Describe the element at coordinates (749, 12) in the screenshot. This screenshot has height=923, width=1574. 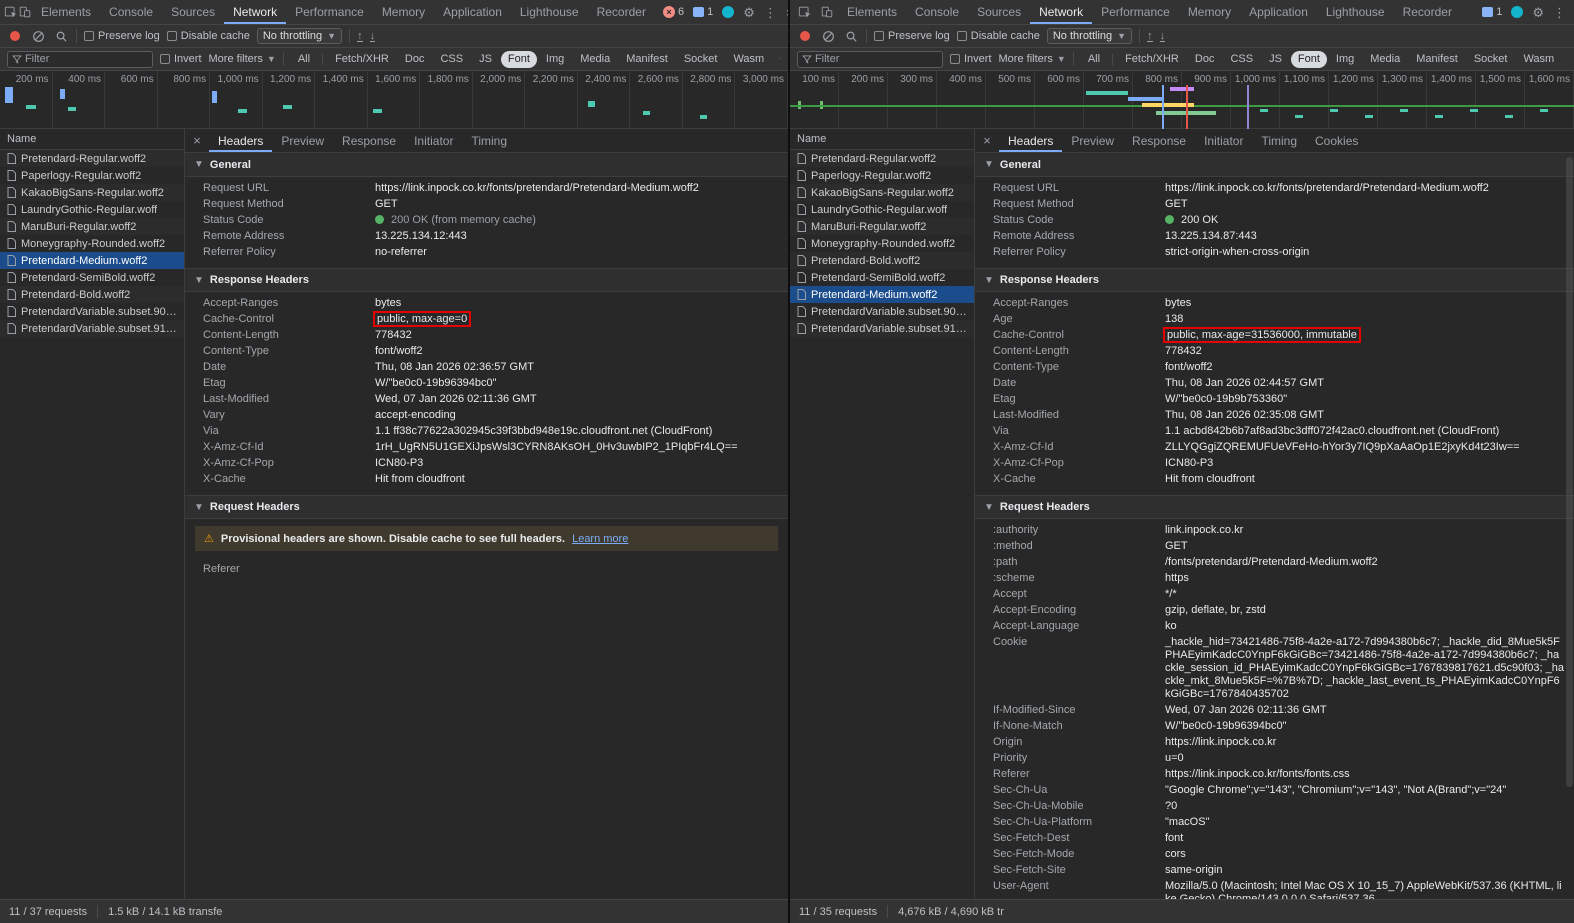
I see `settings-gear-icon: ⚙` at that location.